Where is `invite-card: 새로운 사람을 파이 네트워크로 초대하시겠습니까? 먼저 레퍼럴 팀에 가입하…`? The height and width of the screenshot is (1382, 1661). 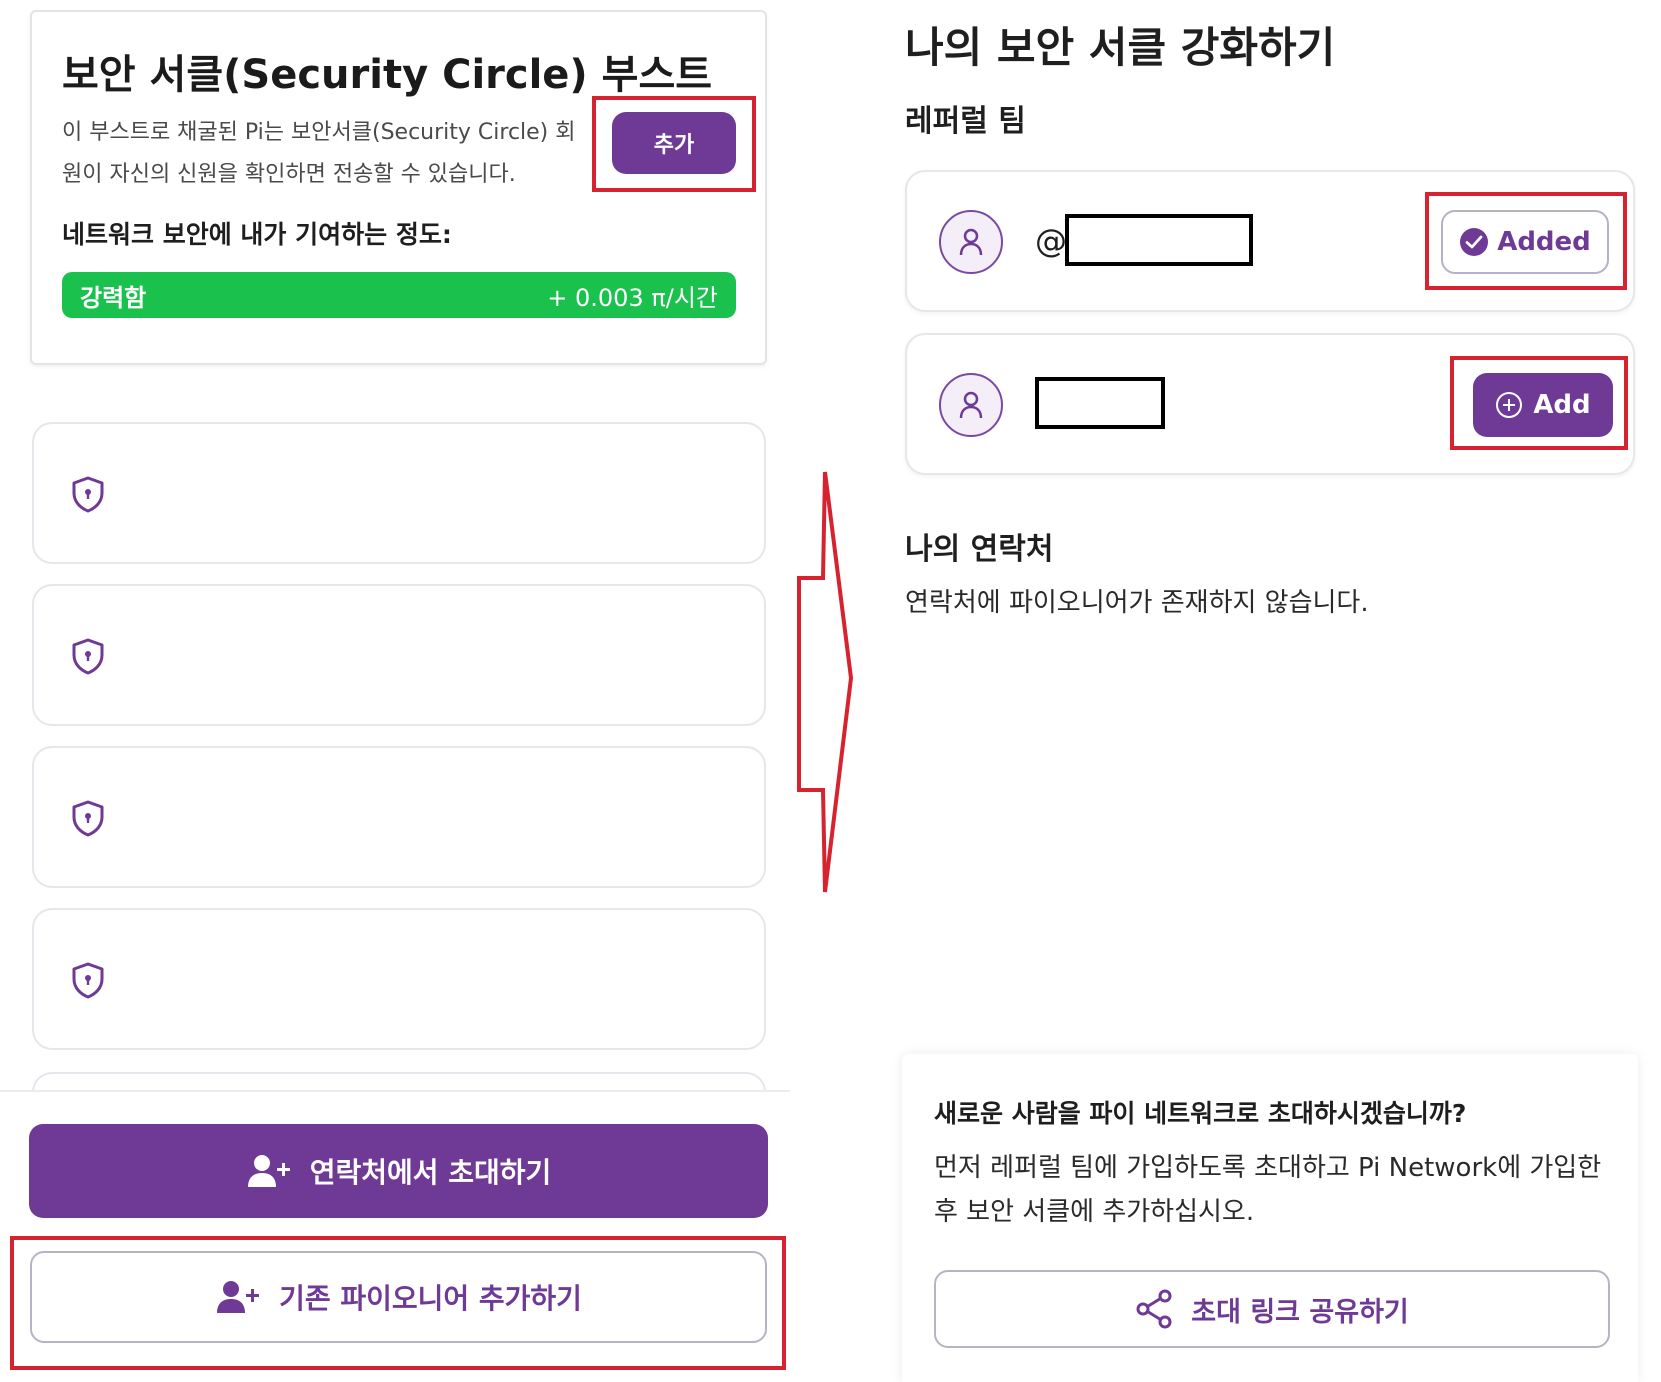
invite-card: 새로운 사람을 파이 네트워크로 초대하시겠습니까? 먼저 레퍼럴 팀에 가입하… is located at coordinates (1270, 1218).